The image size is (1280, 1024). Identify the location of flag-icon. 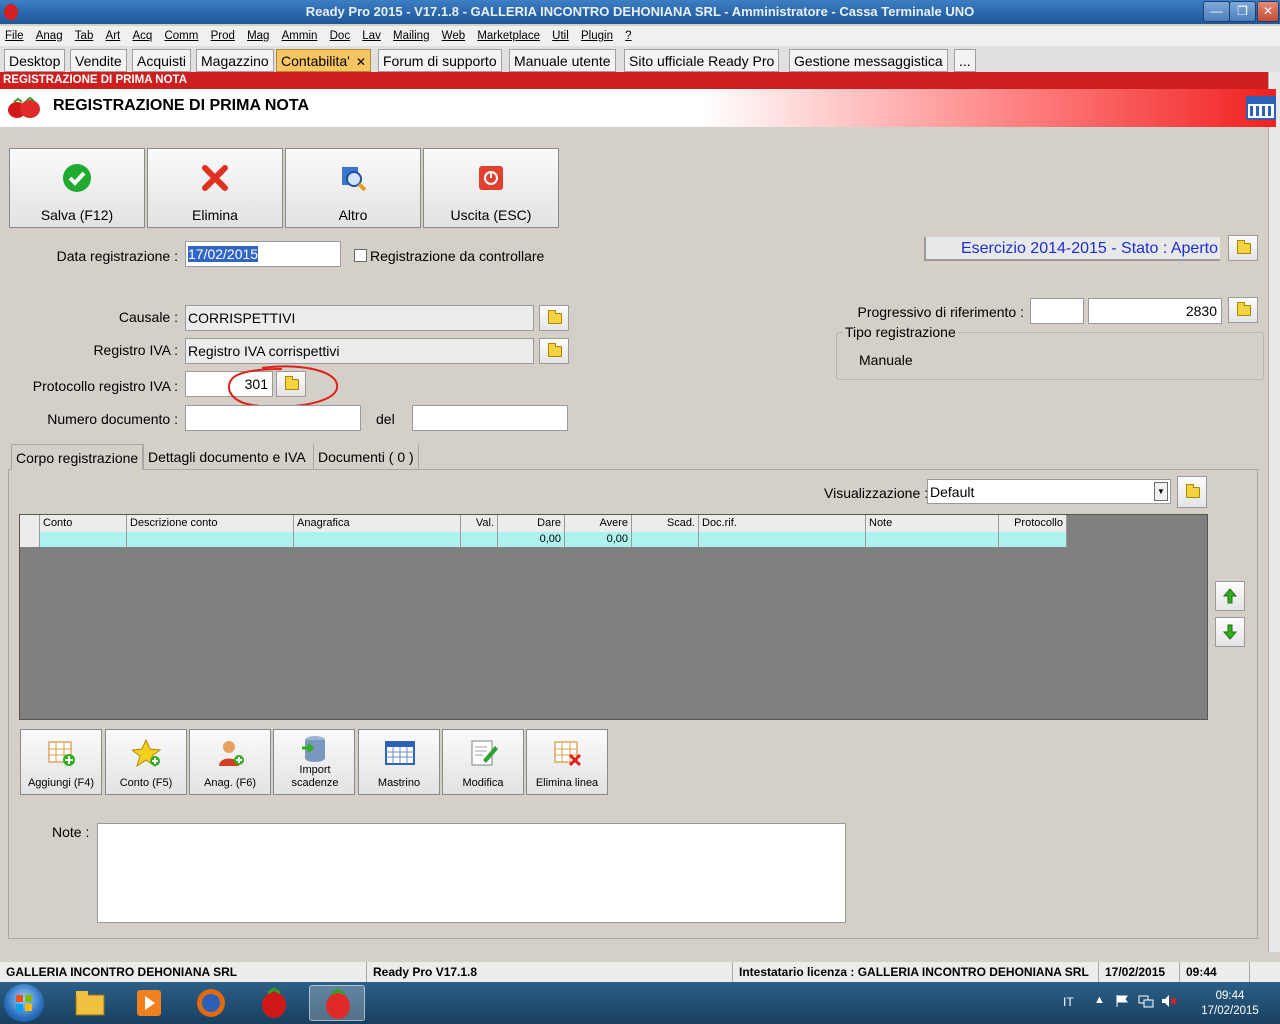
(1122, 1001).